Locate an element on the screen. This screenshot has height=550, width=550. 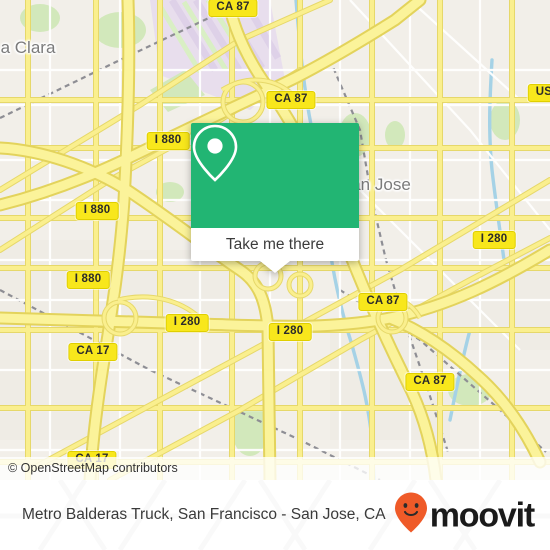
place-label-san-jose: an Jose is located at coordinates (381, 184).